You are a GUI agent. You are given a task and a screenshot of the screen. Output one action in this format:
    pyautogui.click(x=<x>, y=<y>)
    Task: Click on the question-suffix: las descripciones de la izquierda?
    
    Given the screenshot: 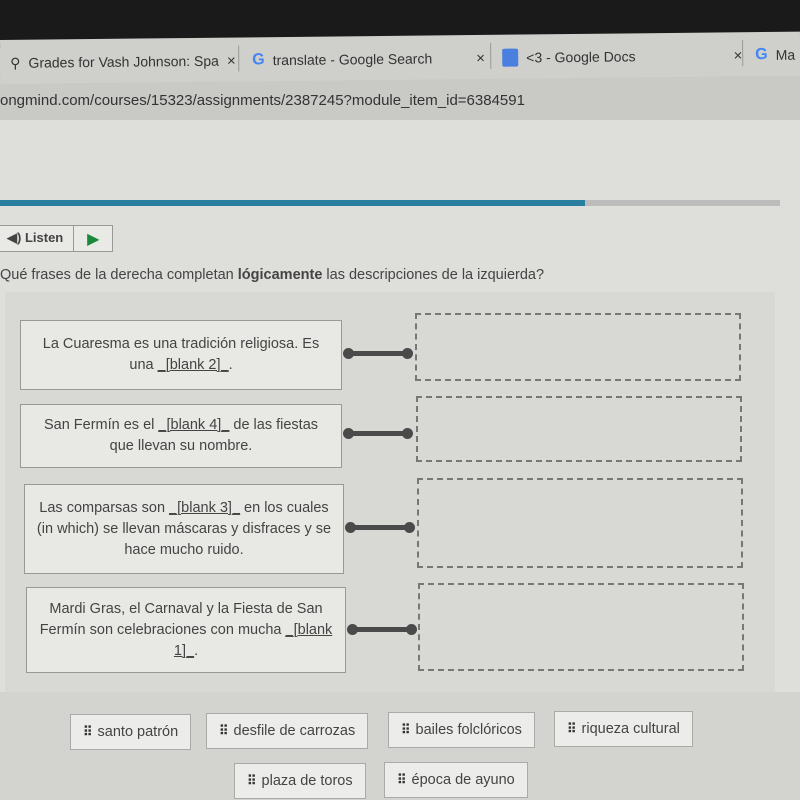 What is the action you would take?
    pyautogui.click(x=433, y=275)
    